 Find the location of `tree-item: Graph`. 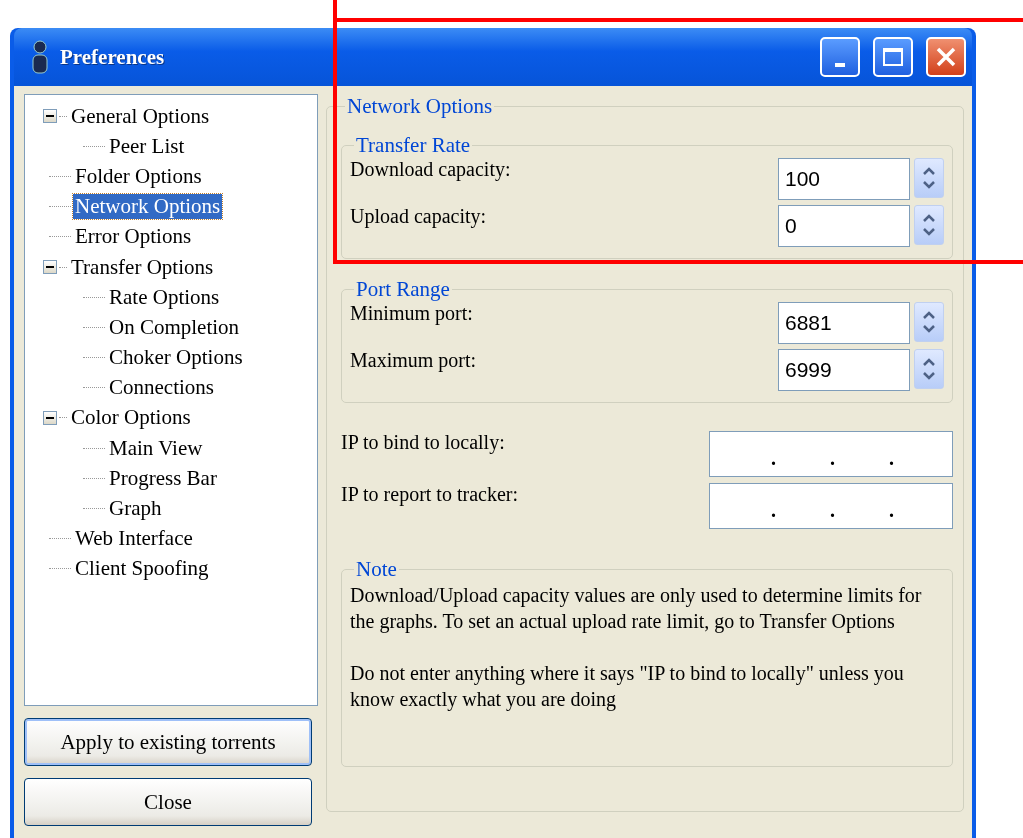

tree-item: Graph is located at coordinates (135, 509).